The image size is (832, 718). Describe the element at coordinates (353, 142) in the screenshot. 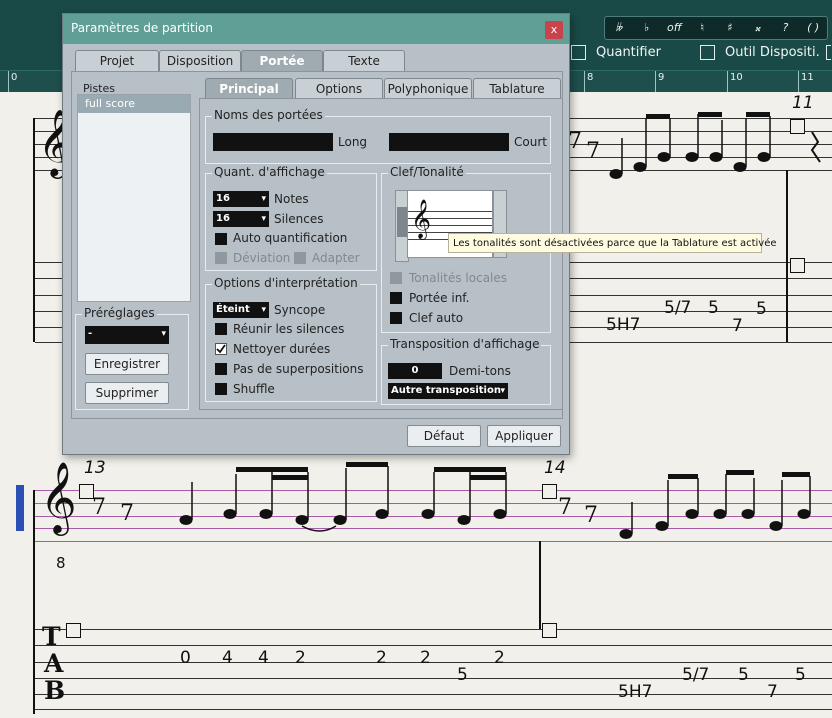

I see `long-name-label: Long` at that location.